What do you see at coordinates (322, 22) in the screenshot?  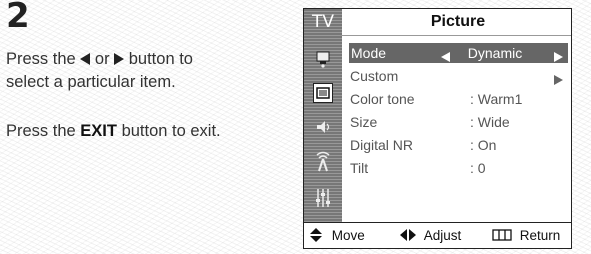 I see `tv-tab-label: TV` at bounding box center [322, 22].